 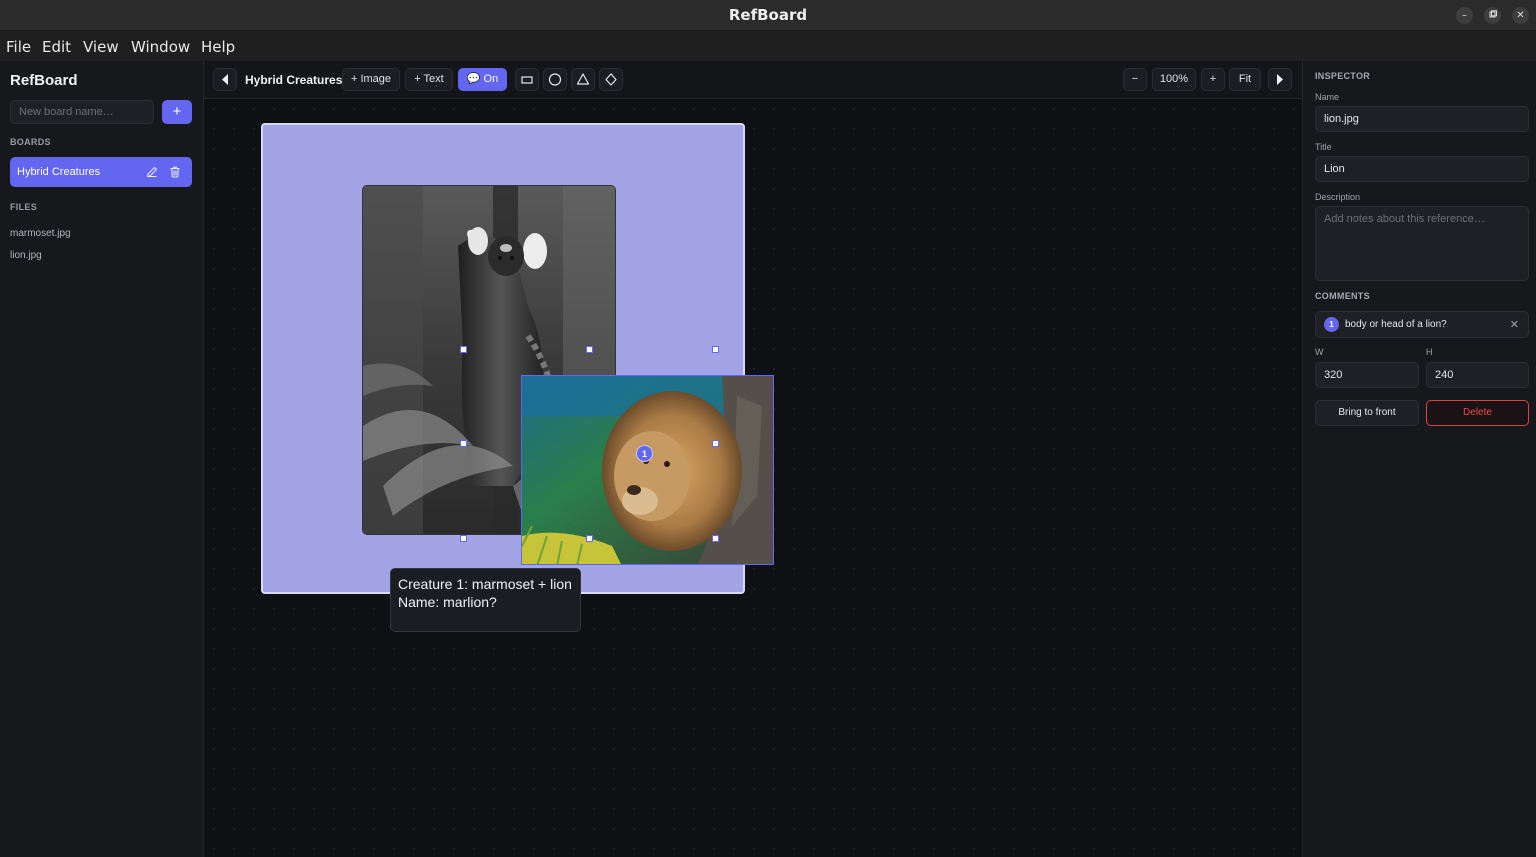 I want to click on name-field, so click(x=1422, y=119).